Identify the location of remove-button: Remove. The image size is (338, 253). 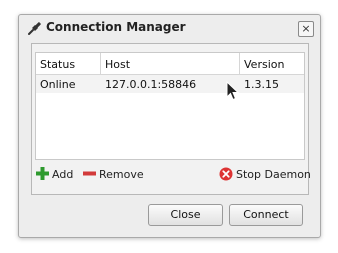
(113, 174).